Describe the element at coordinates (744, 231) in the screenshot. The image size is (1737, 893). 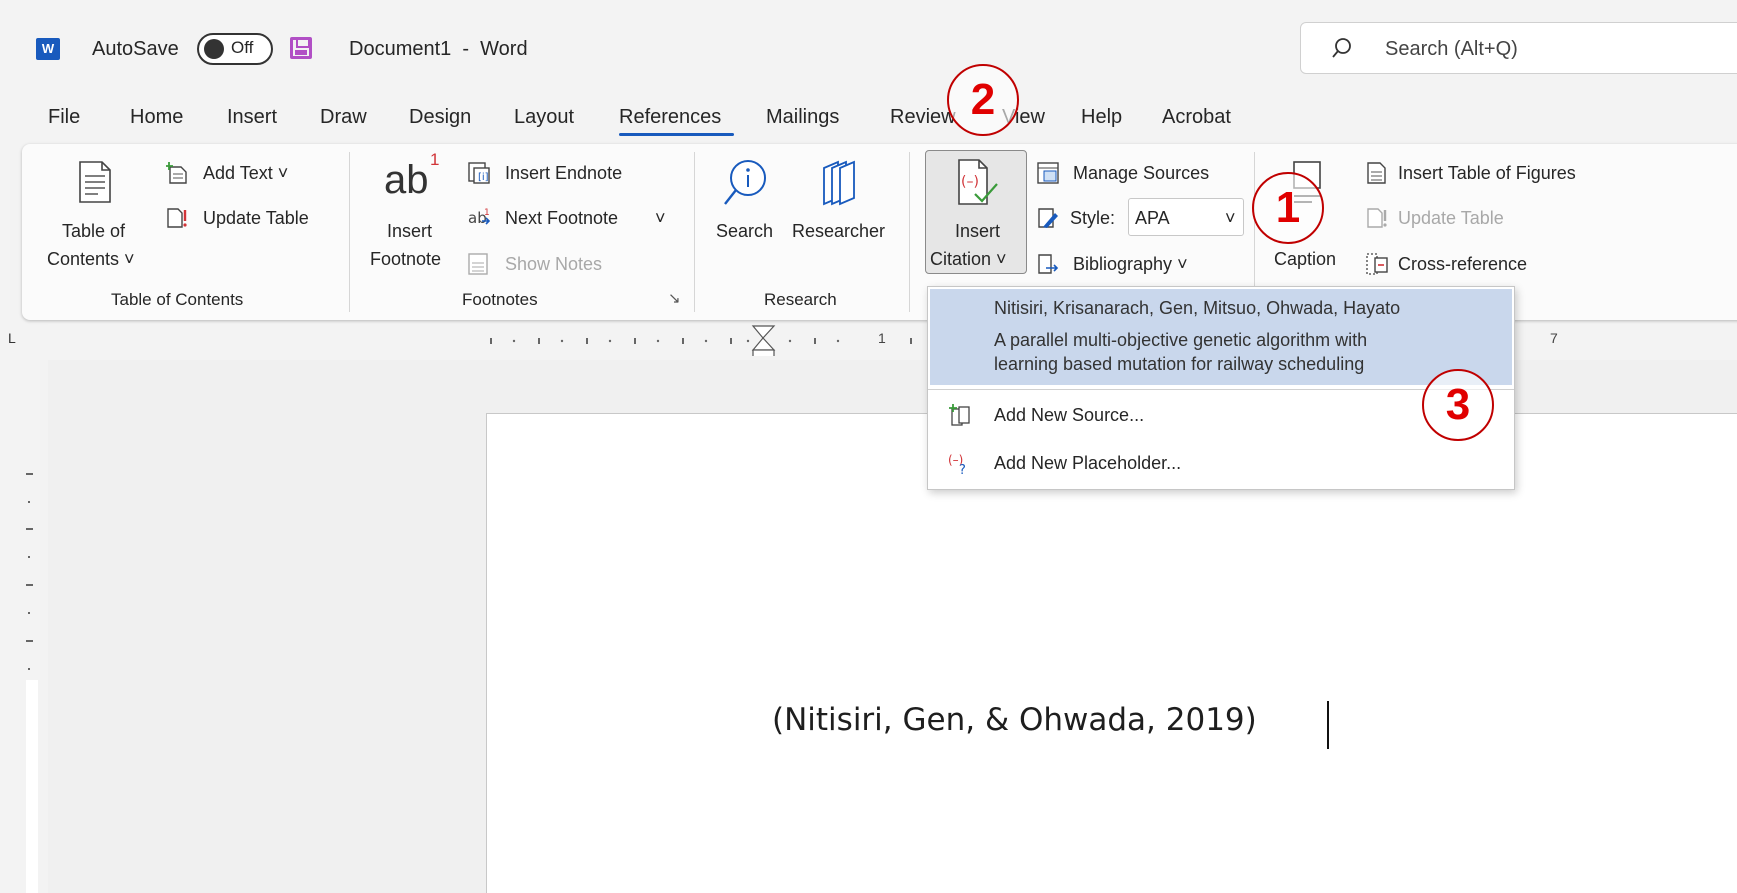
I see `search-button: Search` at that location.